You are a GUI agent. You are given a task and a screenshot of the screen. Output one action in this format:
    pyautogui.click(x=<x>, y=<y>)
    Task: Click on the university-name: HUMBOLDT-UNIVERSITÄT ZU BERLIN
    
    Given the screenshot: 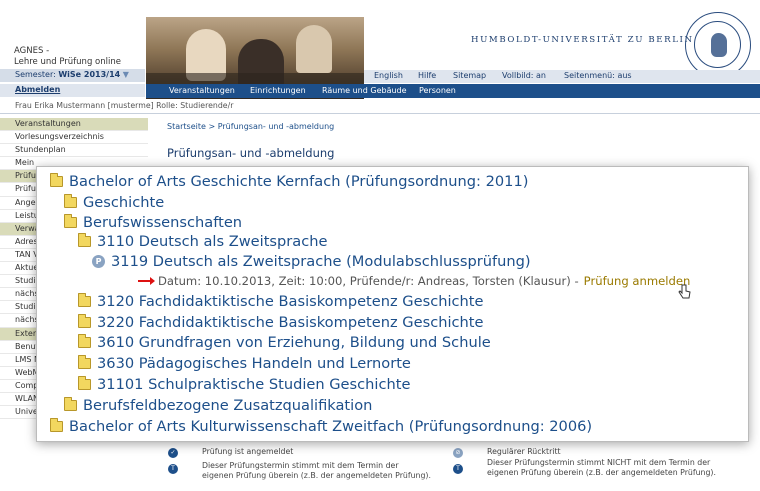 What is the action you would take?
    pyautogui.click(x=582, y=40)
    